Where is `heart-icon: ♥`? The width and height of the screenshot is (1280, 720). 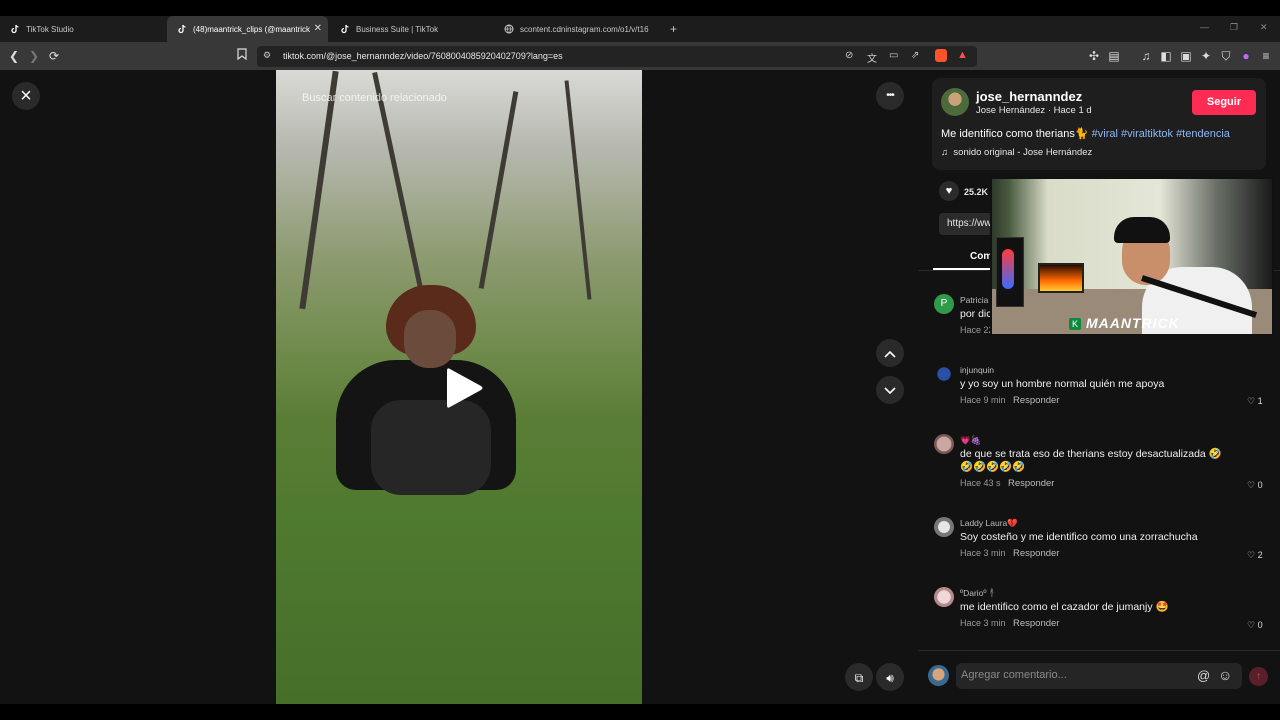 heart-icon: ♥ is located at coordinates (949, 191).